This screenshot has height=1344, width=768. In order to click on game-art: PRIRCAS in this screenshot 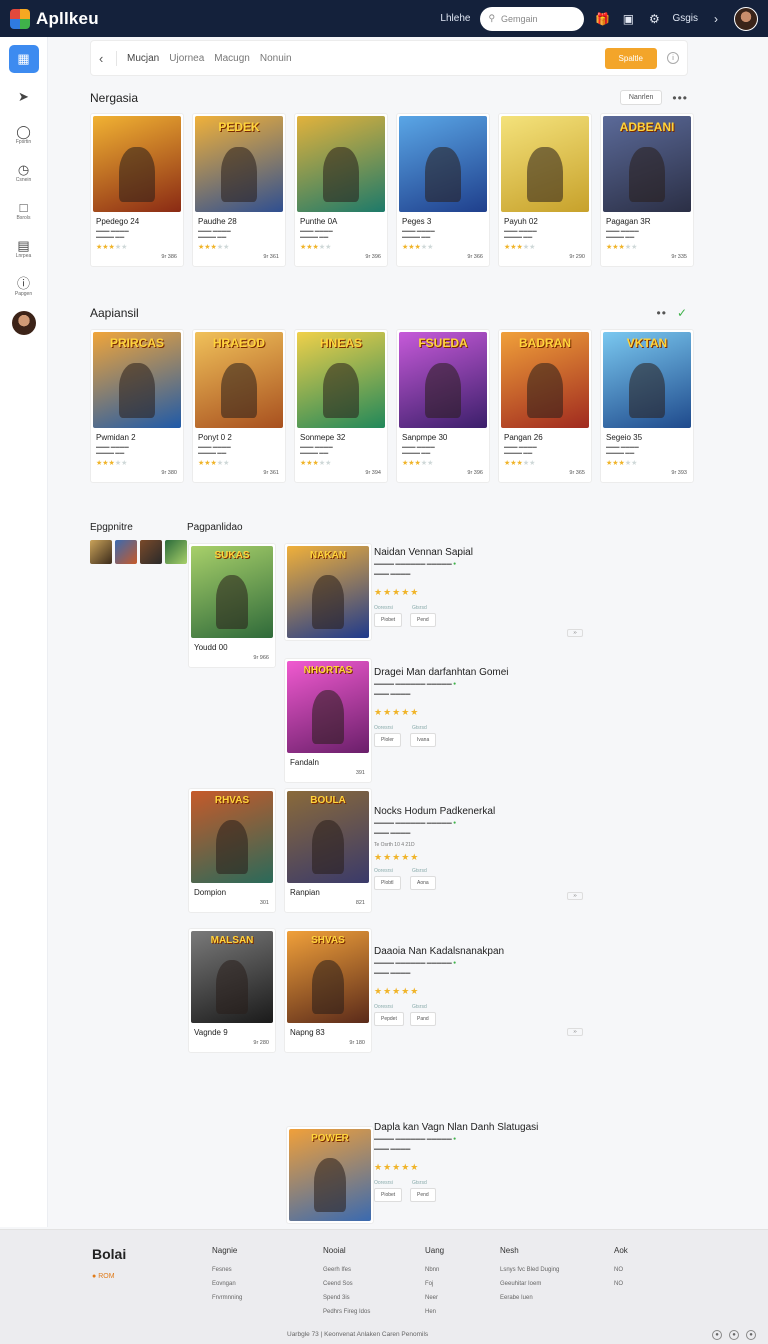, I will do `click(137, 380)`.